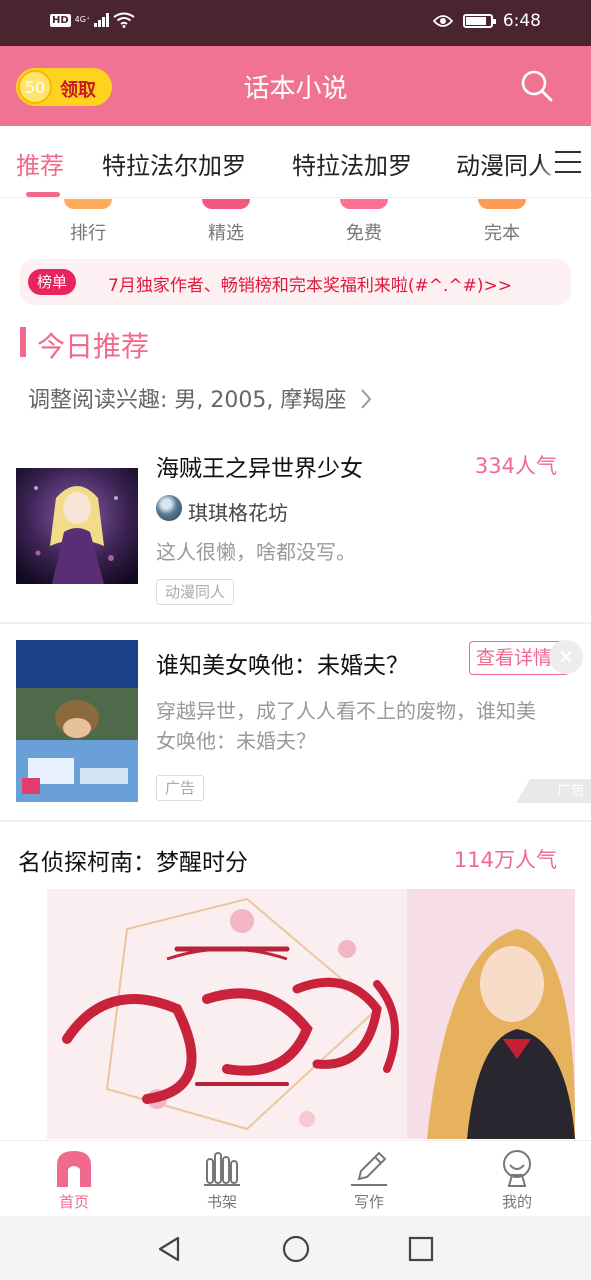 This screenshot has height=1280, width=591. What do you see at coordinates (124, 20) in the screenshot?
I see `wifi-icon` at bounding box center [124, 20].